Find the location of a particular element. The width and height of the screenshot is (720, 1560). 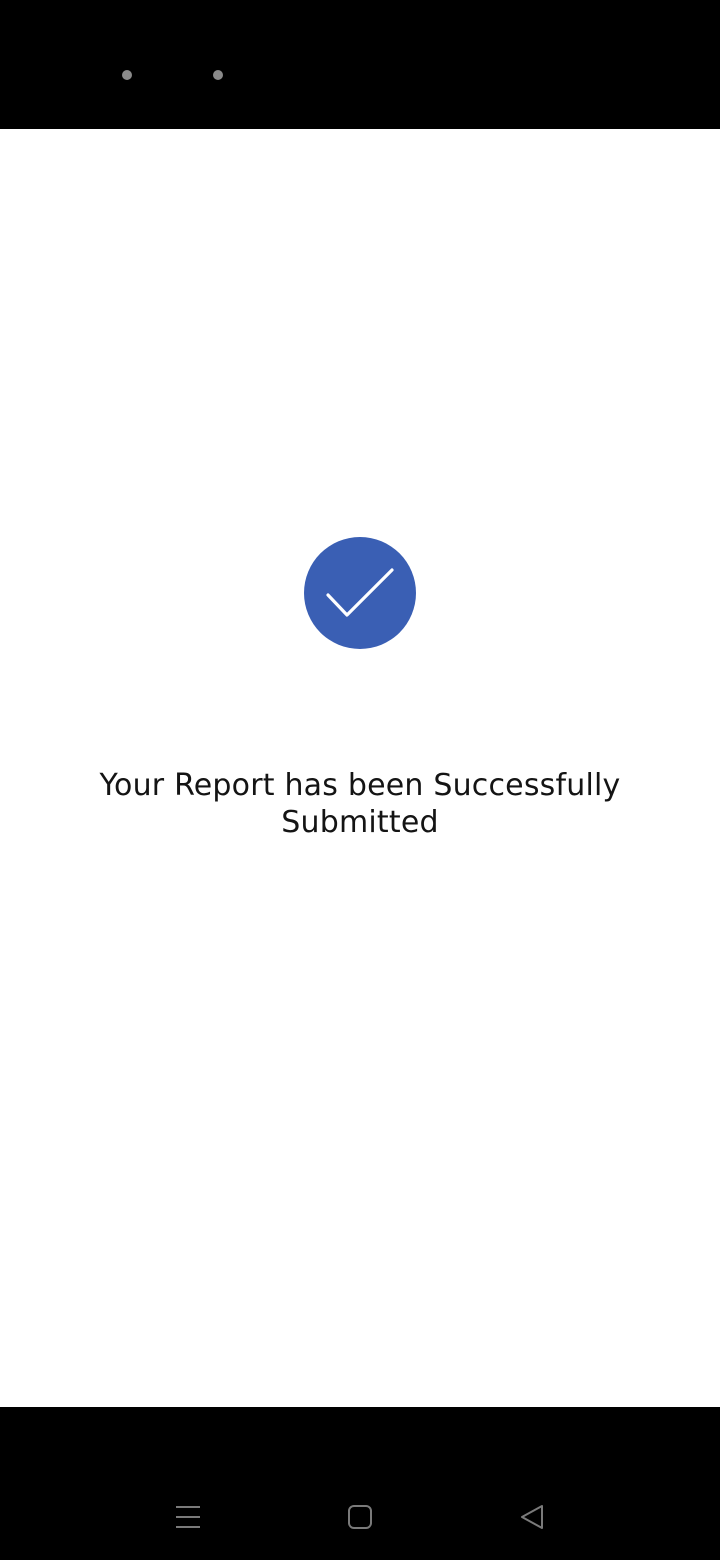

back-button is located at coordinates (532, 1517).